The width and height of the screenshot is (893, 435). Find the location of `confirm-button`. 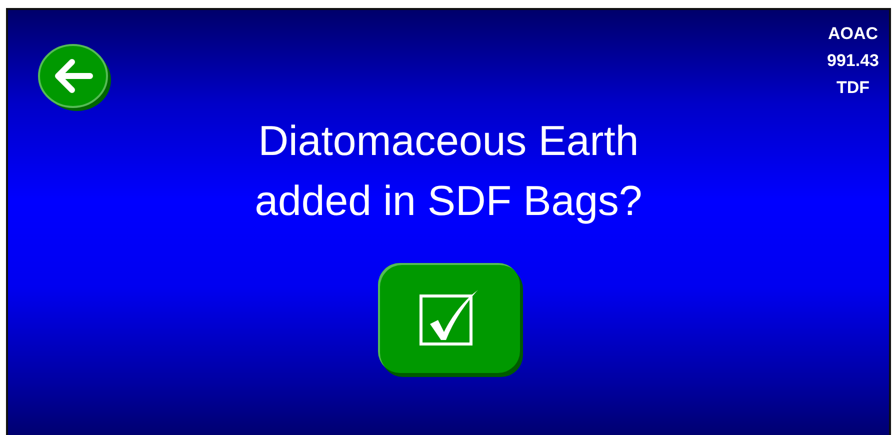

confirm-button is located at coordinates (449, 318).